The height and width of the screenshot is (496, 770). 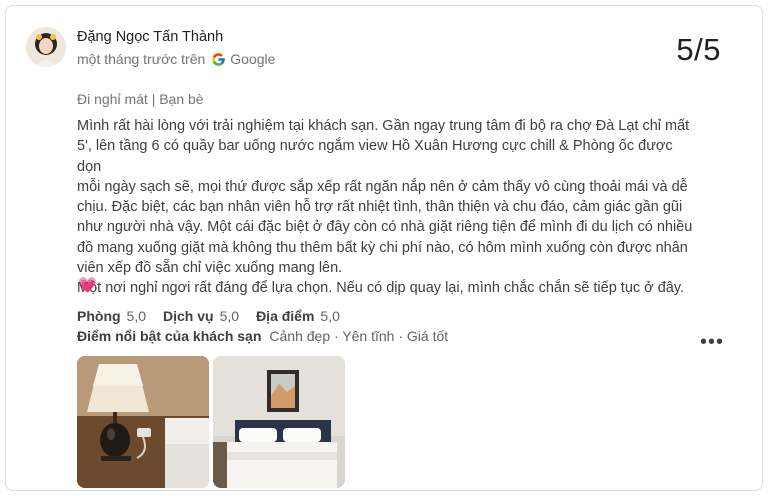 I want to click on rating-label: Phòng, so click(x=99, y=316).